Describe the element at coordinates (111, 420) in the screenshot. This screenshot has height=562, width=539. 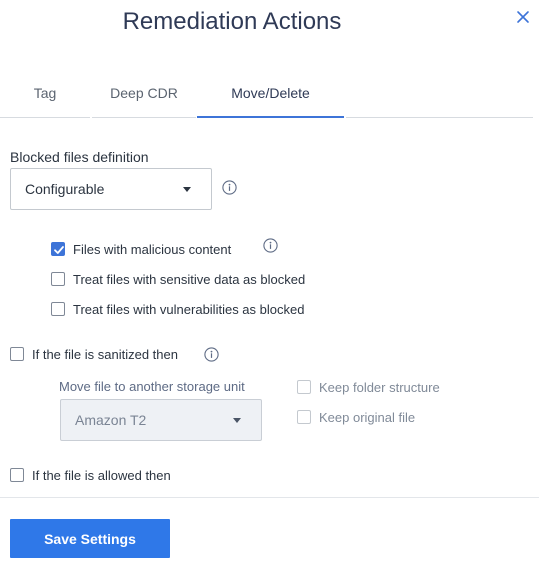
I see `storage-select-value: Amazon T2` at that location.